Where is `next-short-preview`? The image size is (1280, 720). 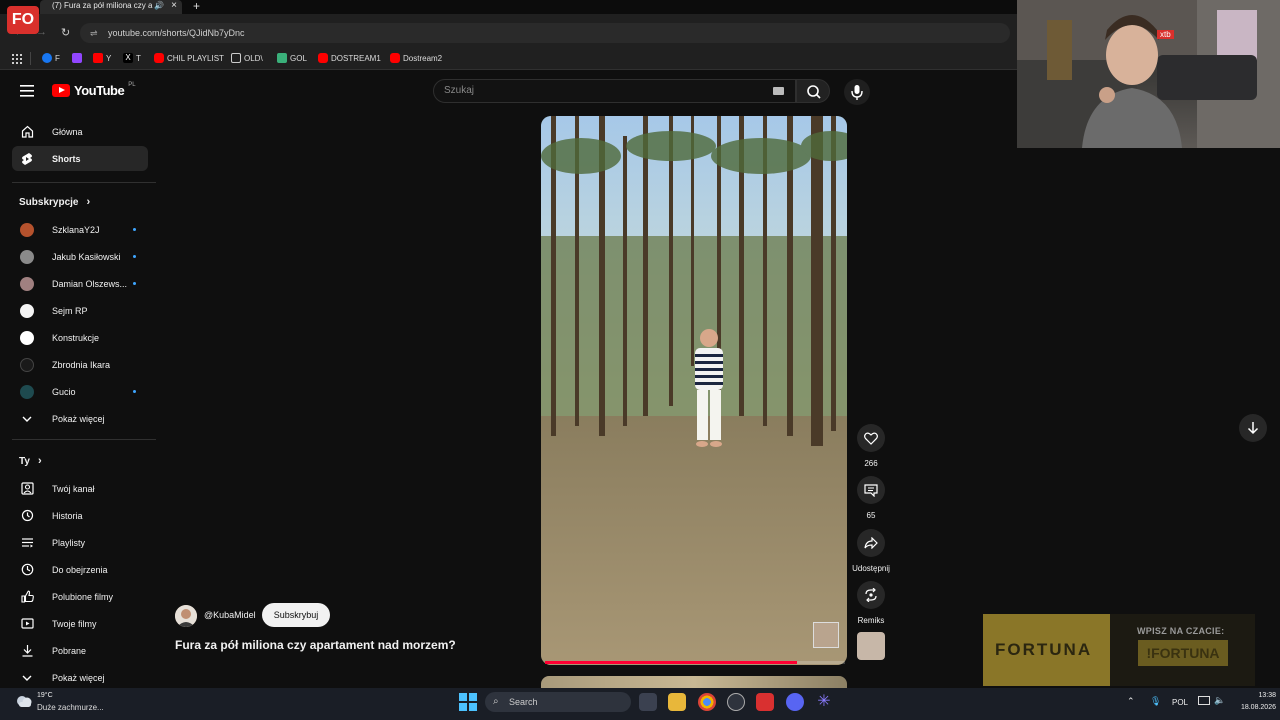
next-short-preview is located at coordinates (694, 682).